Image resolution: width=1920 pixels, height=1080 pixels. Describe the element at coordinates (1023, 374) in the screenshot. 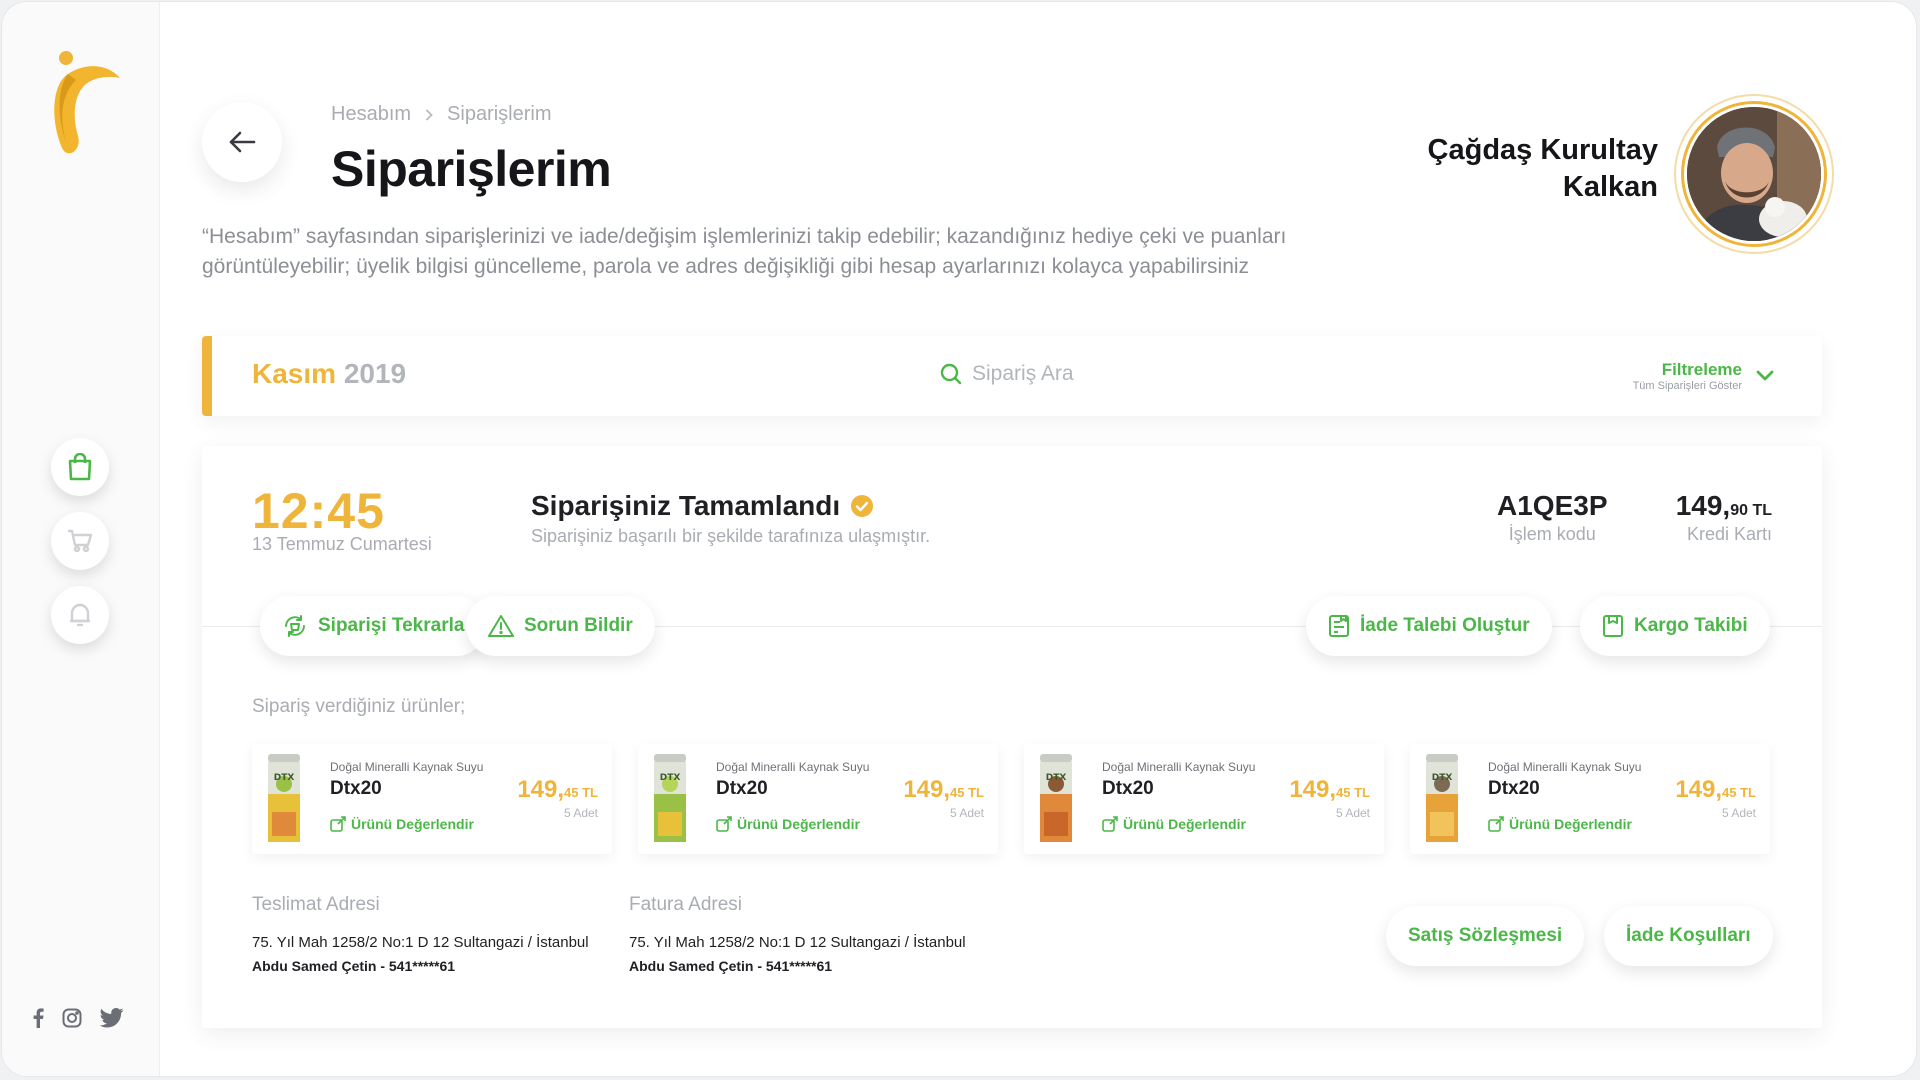

I see `search-placeholder: Sipariş Ara` at that location.